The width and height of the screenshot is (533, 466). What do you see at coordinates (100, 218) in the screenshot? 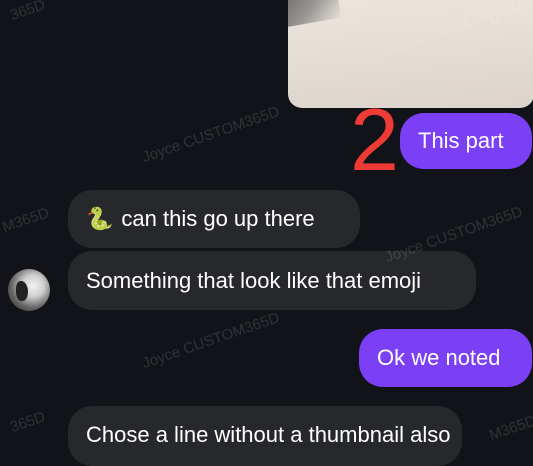
I see `snake-emoji-icon: 🐍` at bounding box center [100, 218].